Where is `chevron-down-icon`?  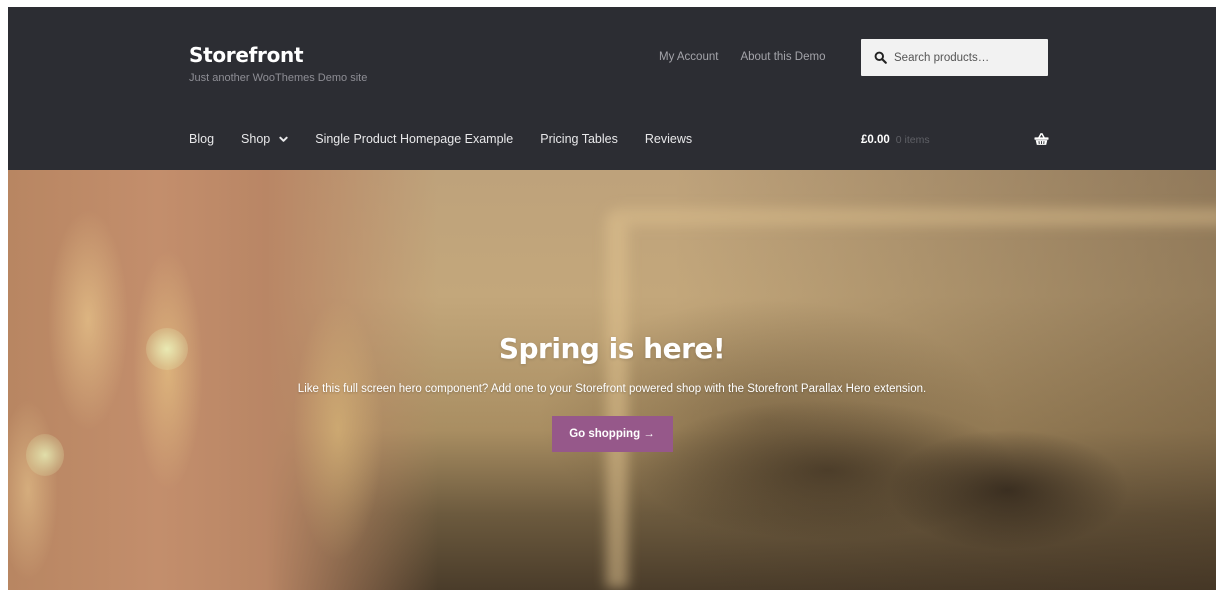
chevron-down-icon is located at coordinates (283, 139).